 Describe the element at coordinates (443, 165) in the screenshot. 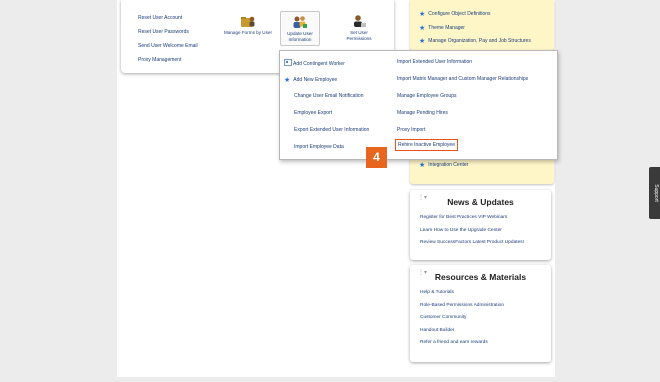

I see `integration-center-link: ★ Integration Center` at that location.